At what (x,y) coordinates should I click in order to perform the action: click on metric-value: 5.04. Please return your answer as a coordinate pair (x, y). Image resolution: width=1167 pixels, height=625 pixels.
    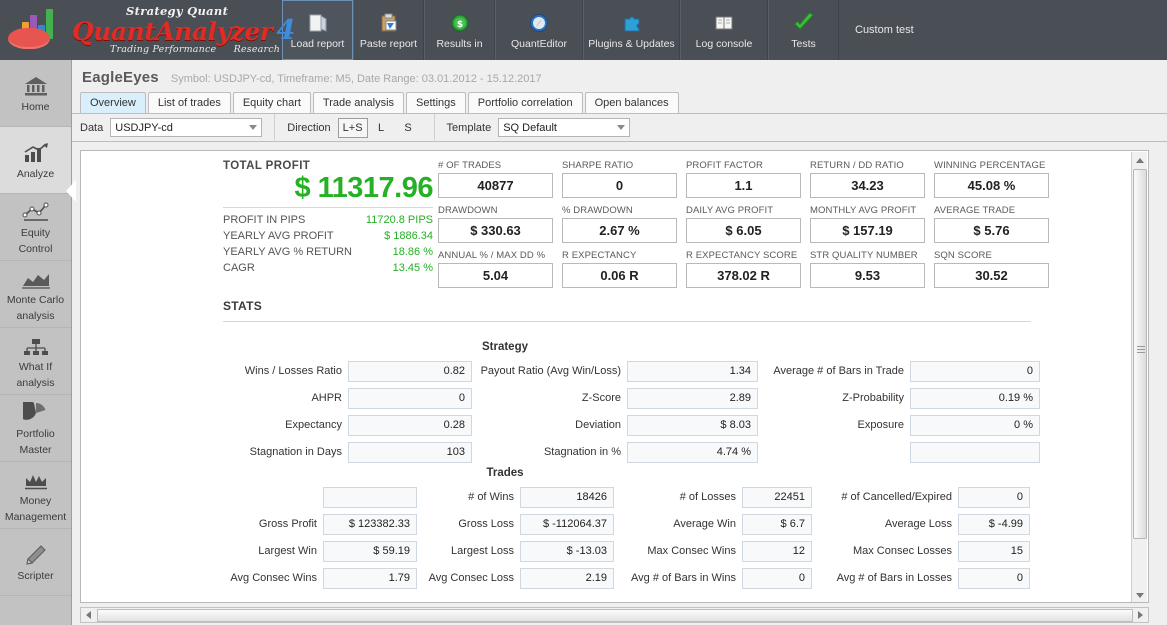
    Looking at the image, I should click on (495, 275).